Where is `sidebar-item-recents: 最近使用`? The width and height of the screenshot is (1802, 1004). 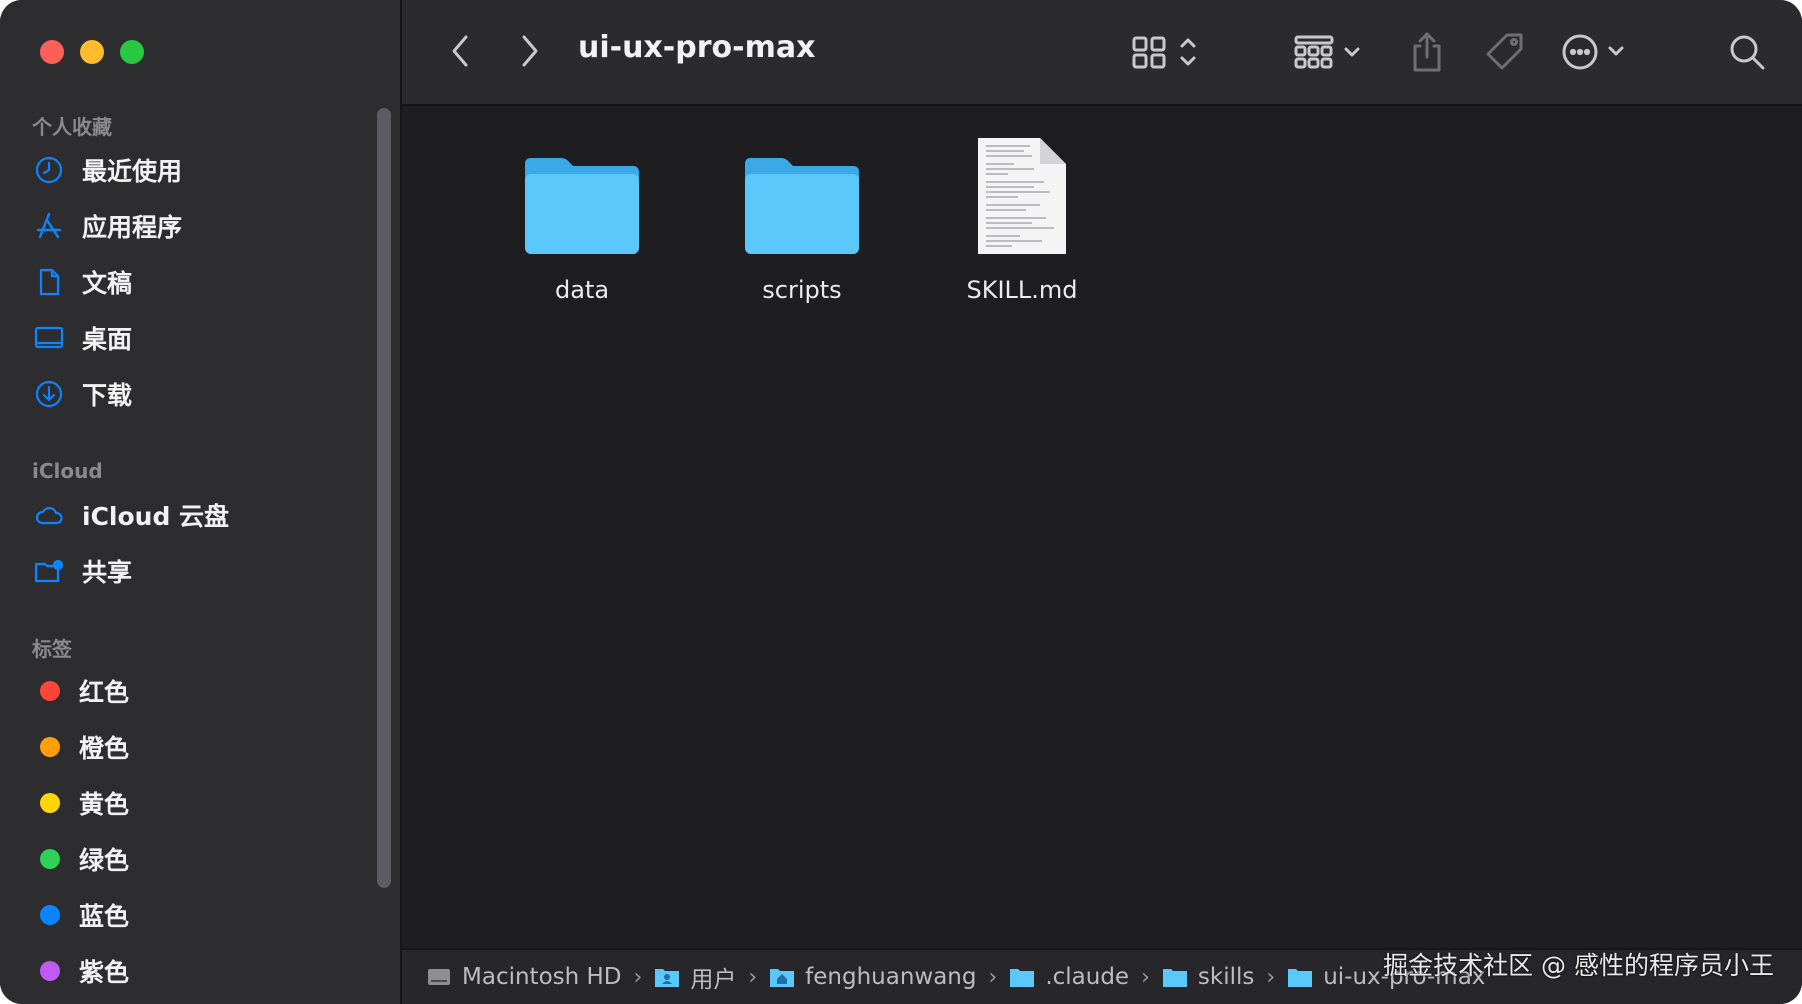 sidebar-item-recents: 最近使用 is located at coordinates (107, 170).